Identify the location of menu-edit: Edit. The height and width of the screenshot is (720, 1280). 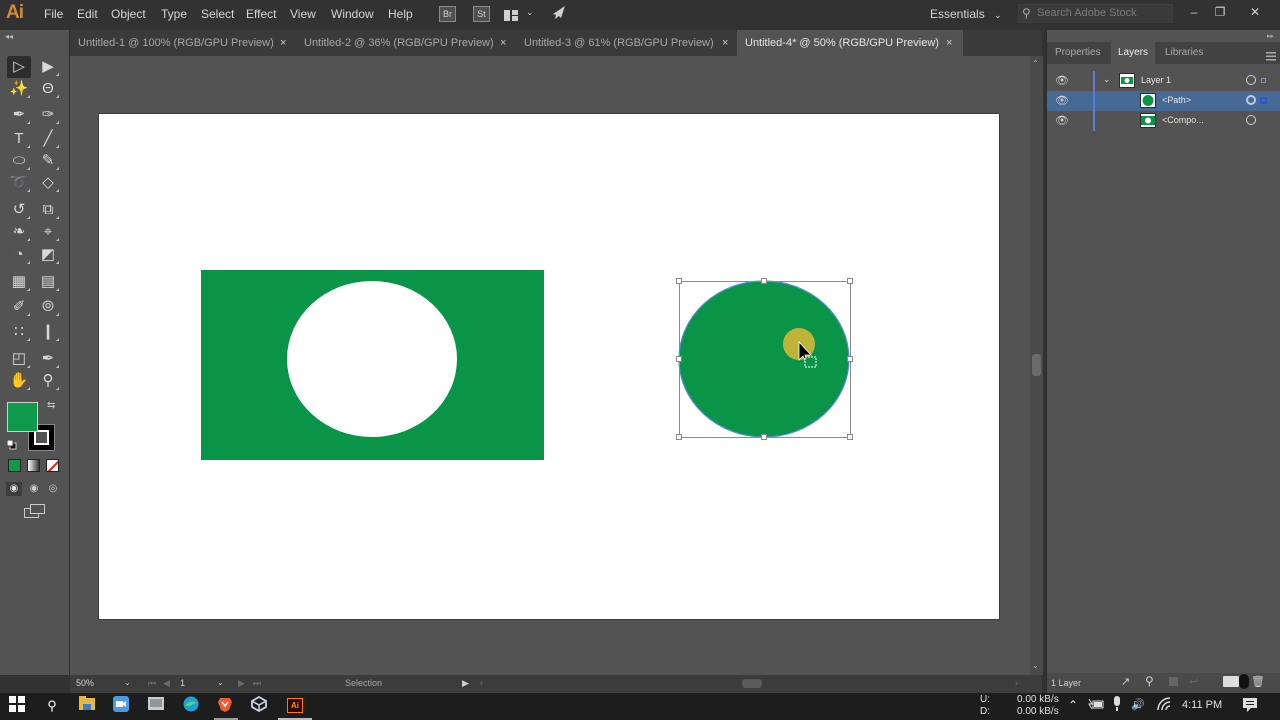
(87, 14).